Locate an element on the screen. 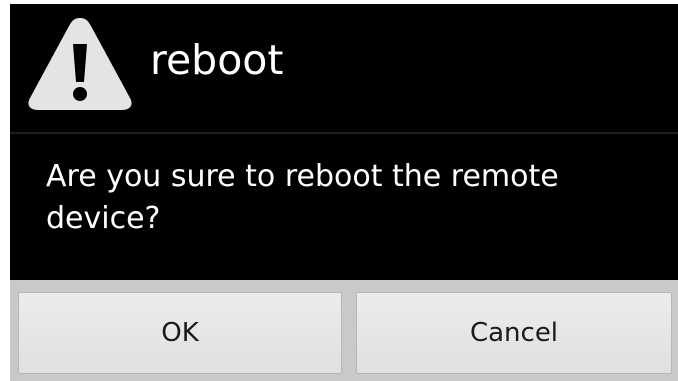  dialog-title: reboot is located at coordinates (217, 60).